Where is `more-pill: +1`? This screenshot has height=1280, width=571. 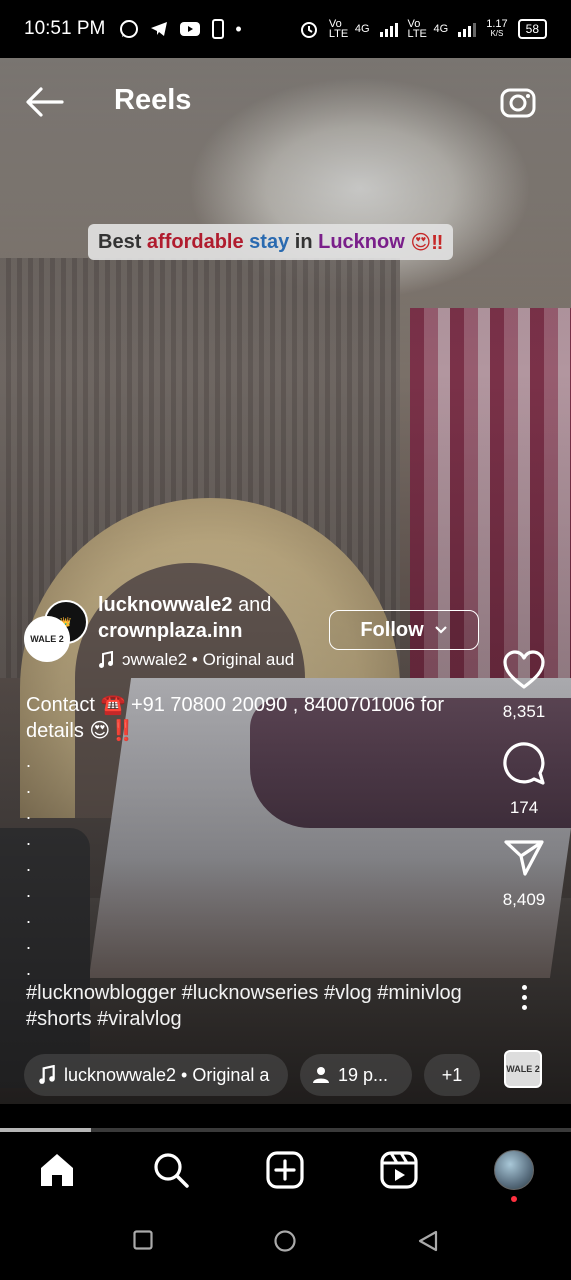
more-pill: +1 is located at coordinates (452, 1075).